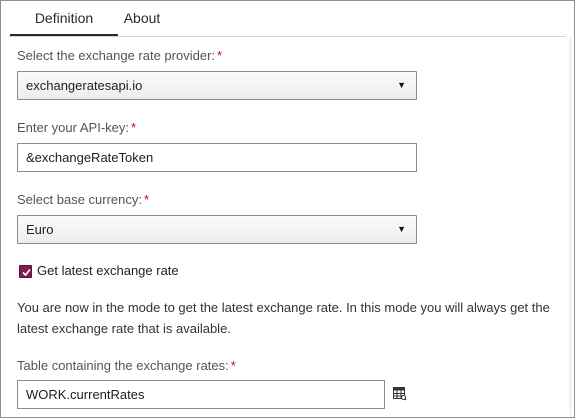 The image size is (575, 418). I want to click on tab-definition-label: Definition, so click(64, 18).